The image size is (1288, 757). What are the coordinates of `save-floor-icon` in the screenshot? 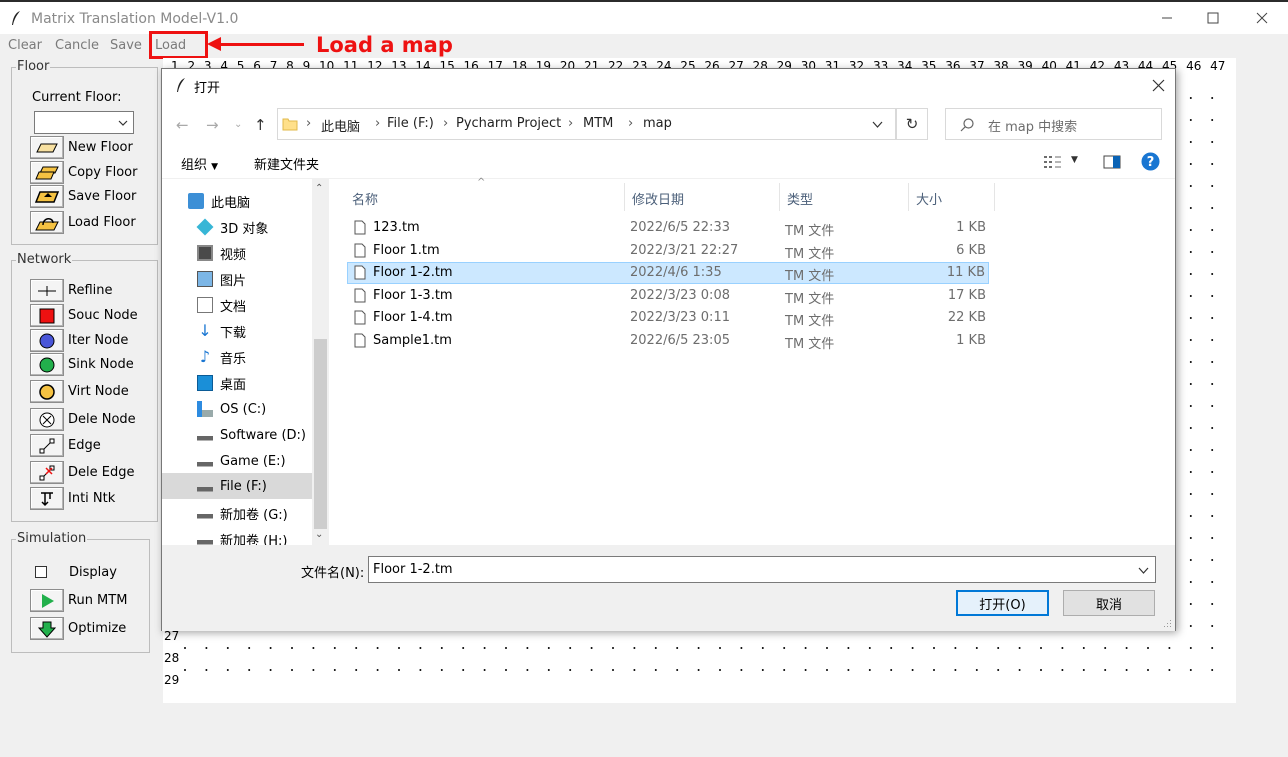 It's located at (47, 196).